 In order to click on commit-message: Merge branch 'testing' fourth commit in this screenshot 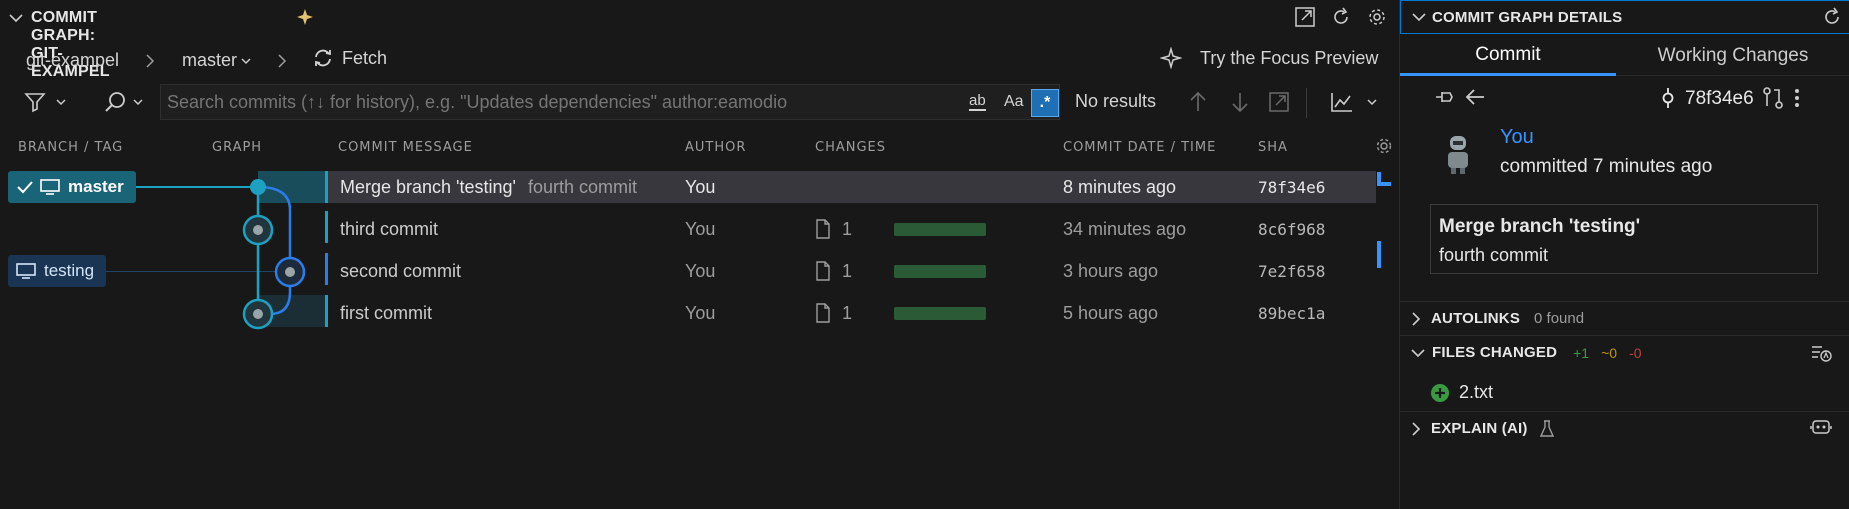, I will do `click(488, 187)`.